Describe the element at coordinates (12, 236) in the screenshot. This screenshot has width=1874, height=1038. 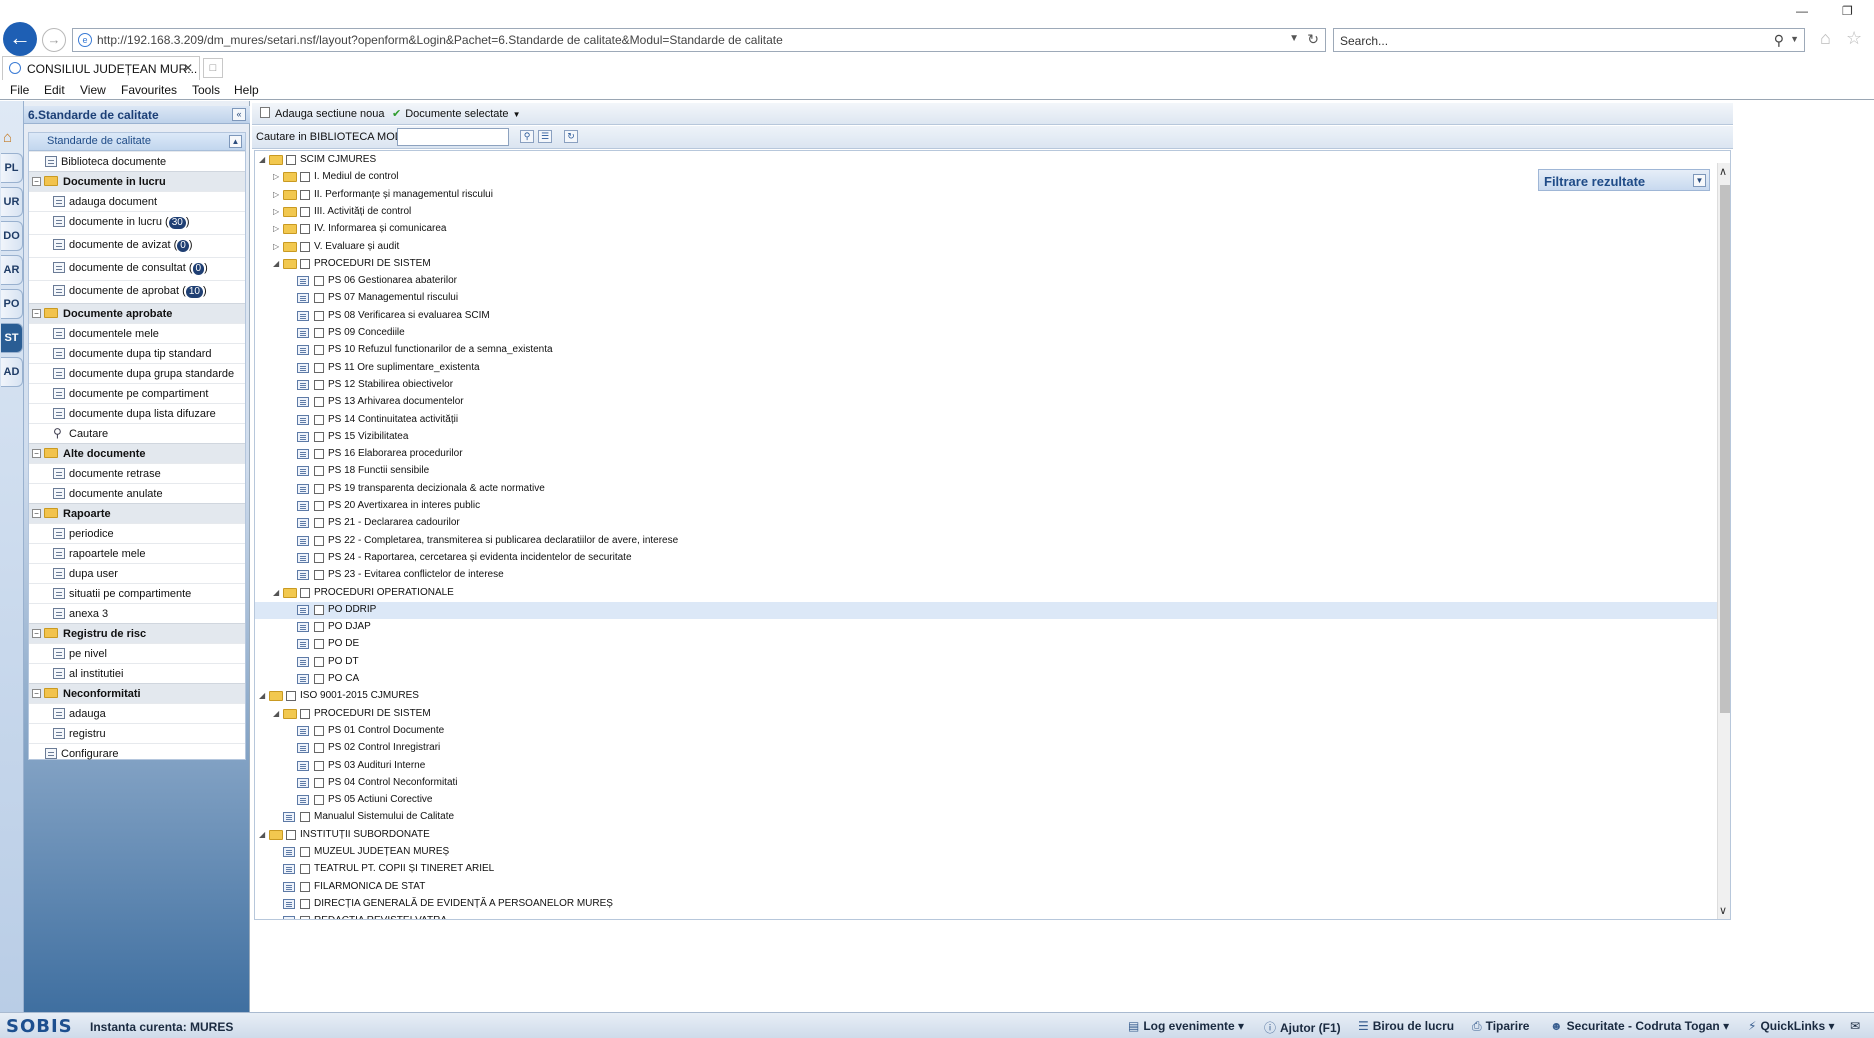
I see `side-tab-do: DO` at that location.